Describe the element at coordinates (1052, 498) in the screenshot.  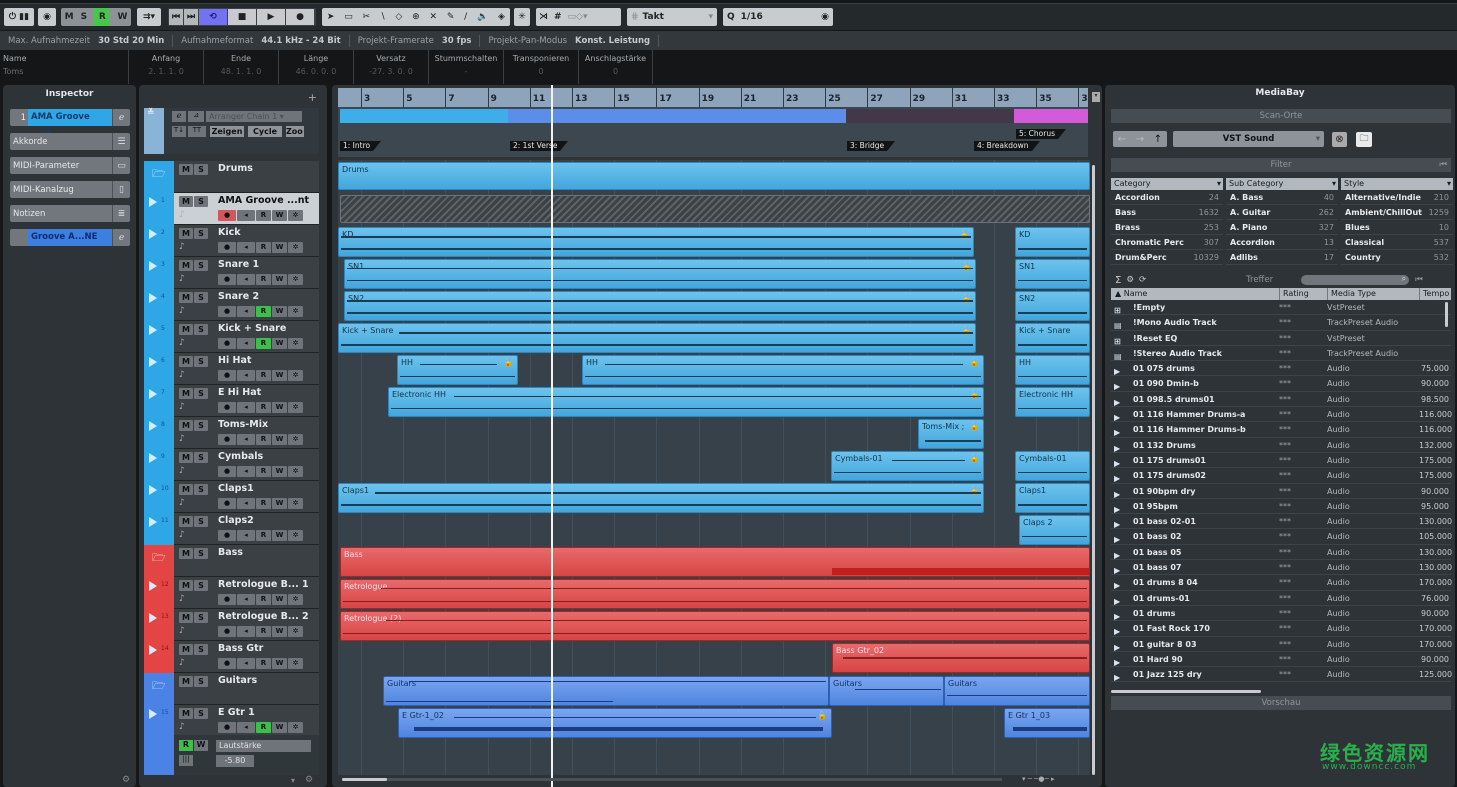
I see `audio-event: Claps1` at that location.